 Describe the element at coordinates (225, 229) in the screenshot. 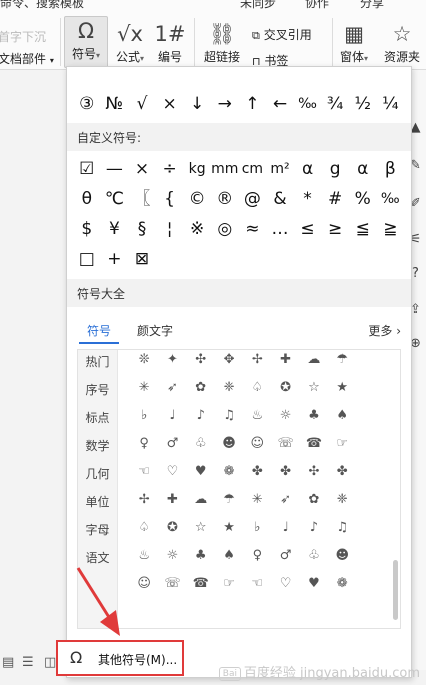

I see `symbol-cell: ◎` at that location.